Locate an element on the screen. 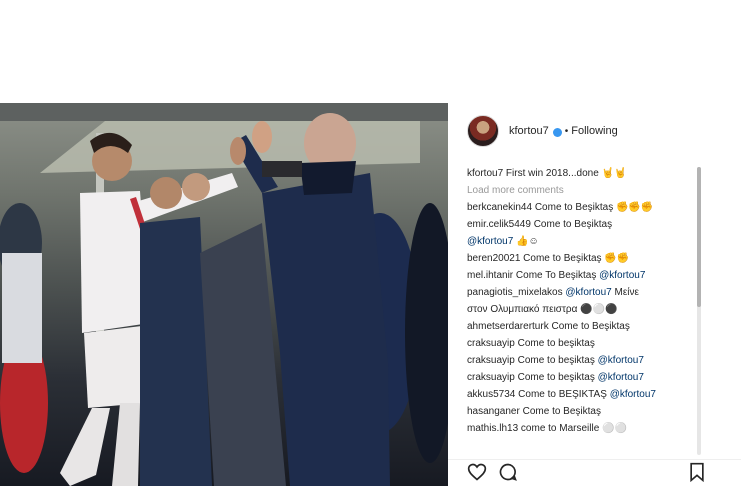 This screenshot has height=486, width=741. comment: ahmetserdarerturk Come to Beşiktaş is located at coordinates (582, 326).